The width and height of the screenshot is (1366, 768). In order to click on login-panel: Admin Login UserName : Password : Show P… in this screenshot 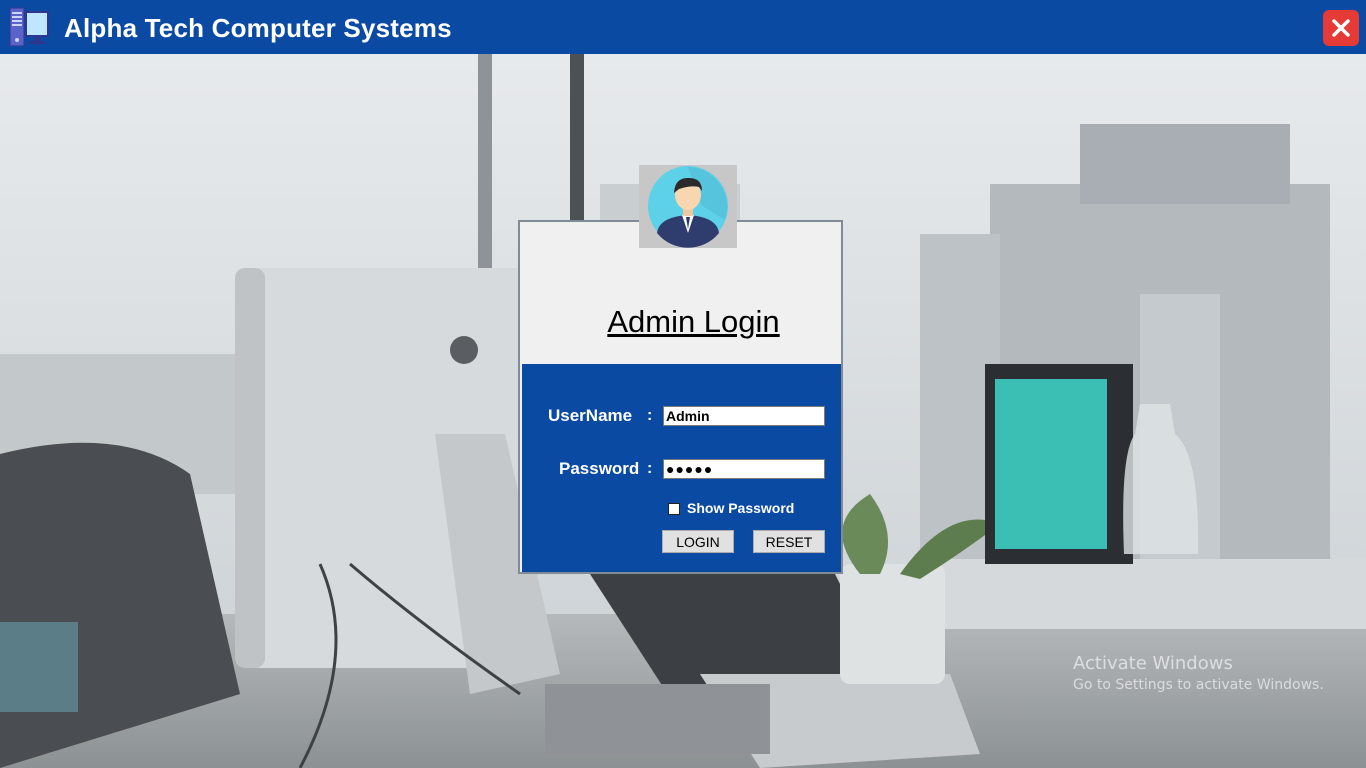, I will do `click(680, 397)`.